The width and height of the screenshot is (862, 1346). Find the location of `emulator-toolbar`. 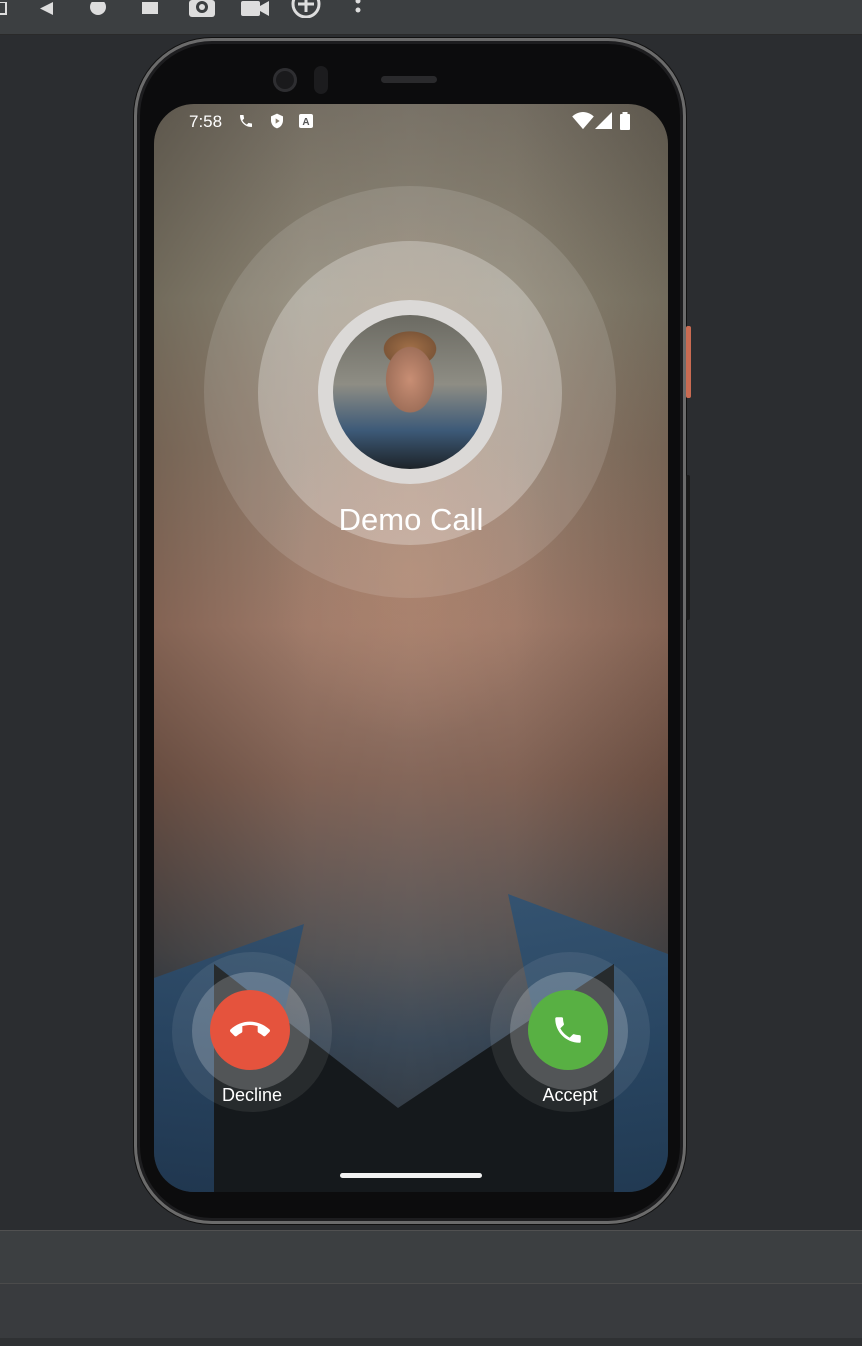

emulator-toolbar is located at coordinates (431, 17).